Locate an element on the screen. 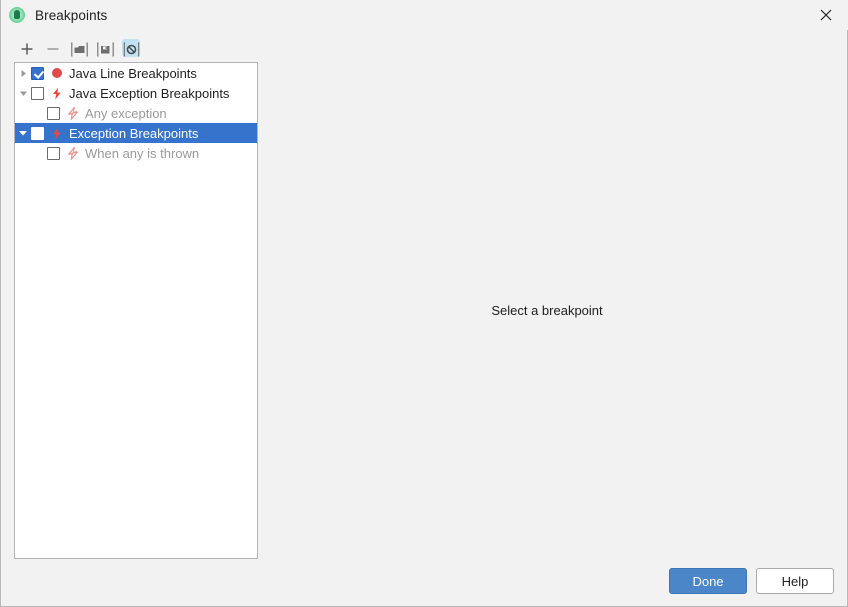  window-title: Breakpoints is located at coordinates (71, 15).